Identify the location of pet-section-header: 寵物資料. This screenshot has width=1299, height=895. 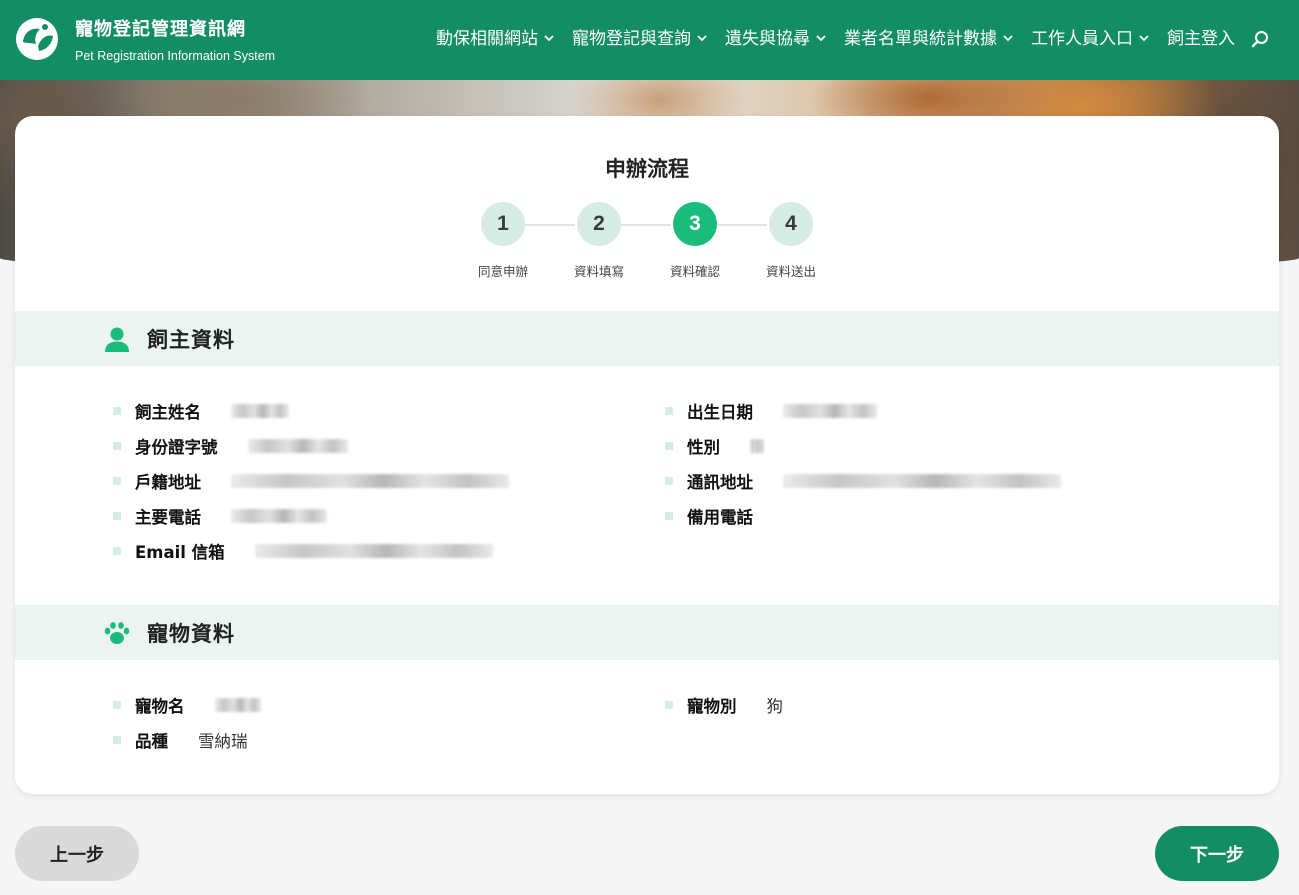
(647, 632).